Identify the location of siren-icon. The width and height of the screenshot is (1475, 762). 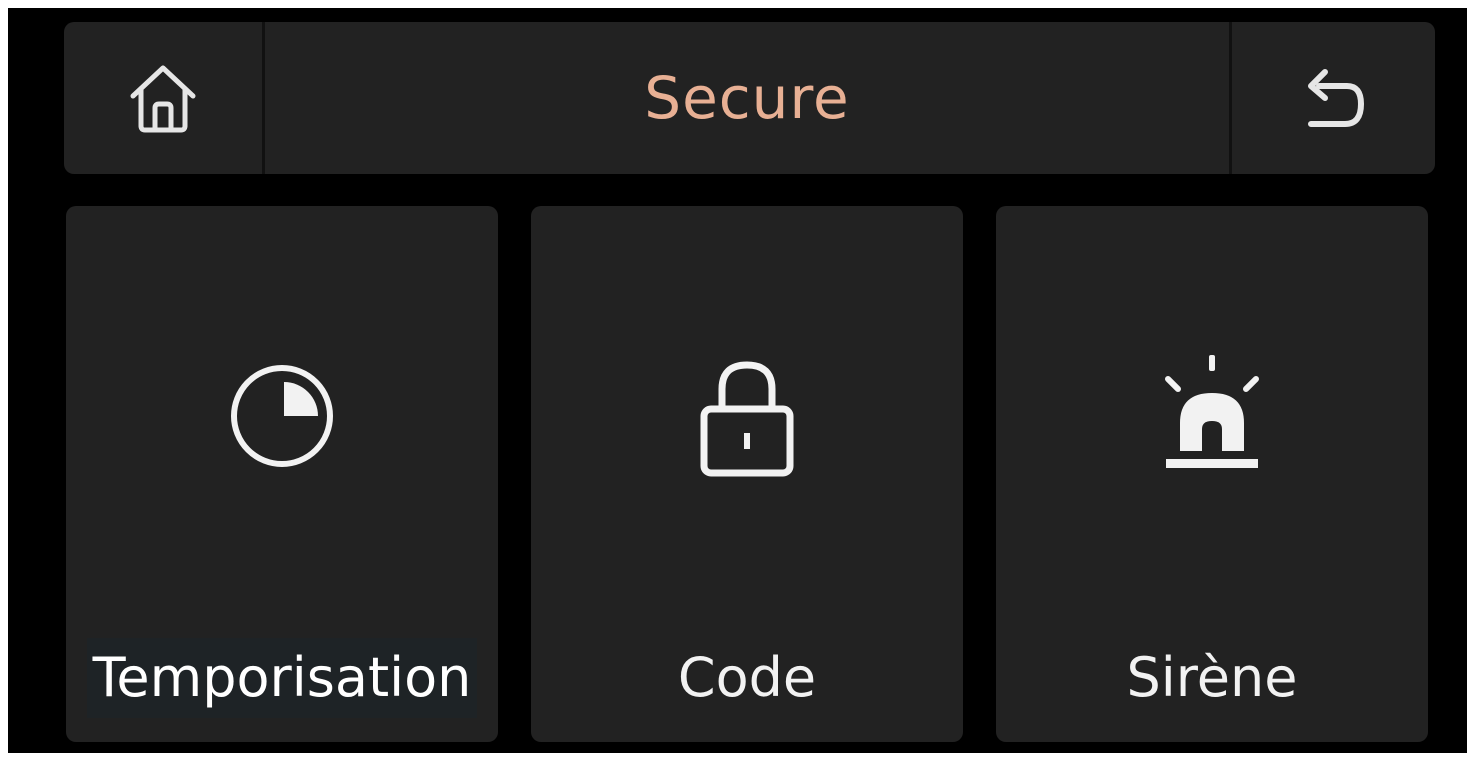
(1212, 416).